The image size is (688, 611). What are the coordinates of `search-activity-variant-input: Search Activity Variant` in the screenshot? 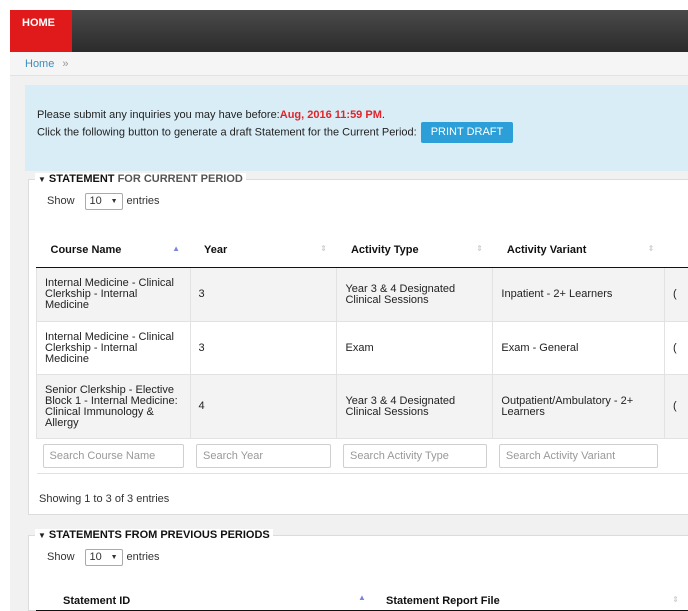 It's located at (578, 456).